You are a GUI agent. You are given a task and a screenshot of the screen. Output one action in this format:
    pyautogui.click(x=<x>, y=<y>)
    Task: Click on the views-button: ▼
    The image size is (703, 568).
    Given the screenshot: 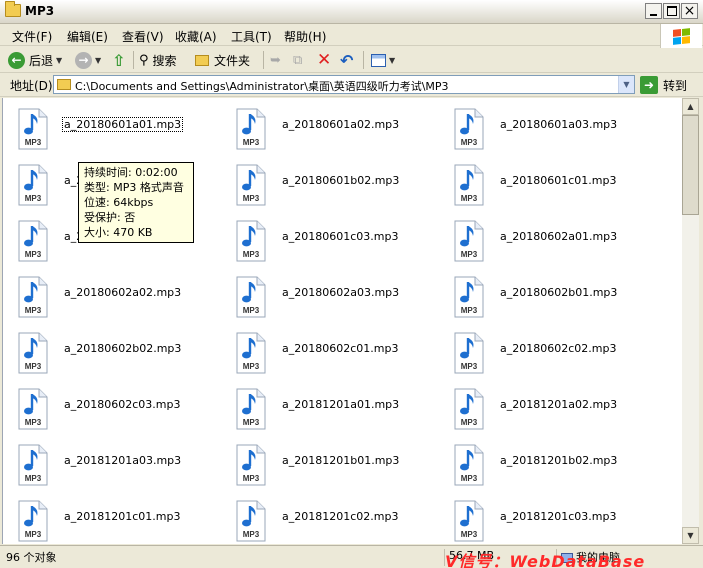 What is the action you would take?
    pyautogui.click(x=383, y=60)
    